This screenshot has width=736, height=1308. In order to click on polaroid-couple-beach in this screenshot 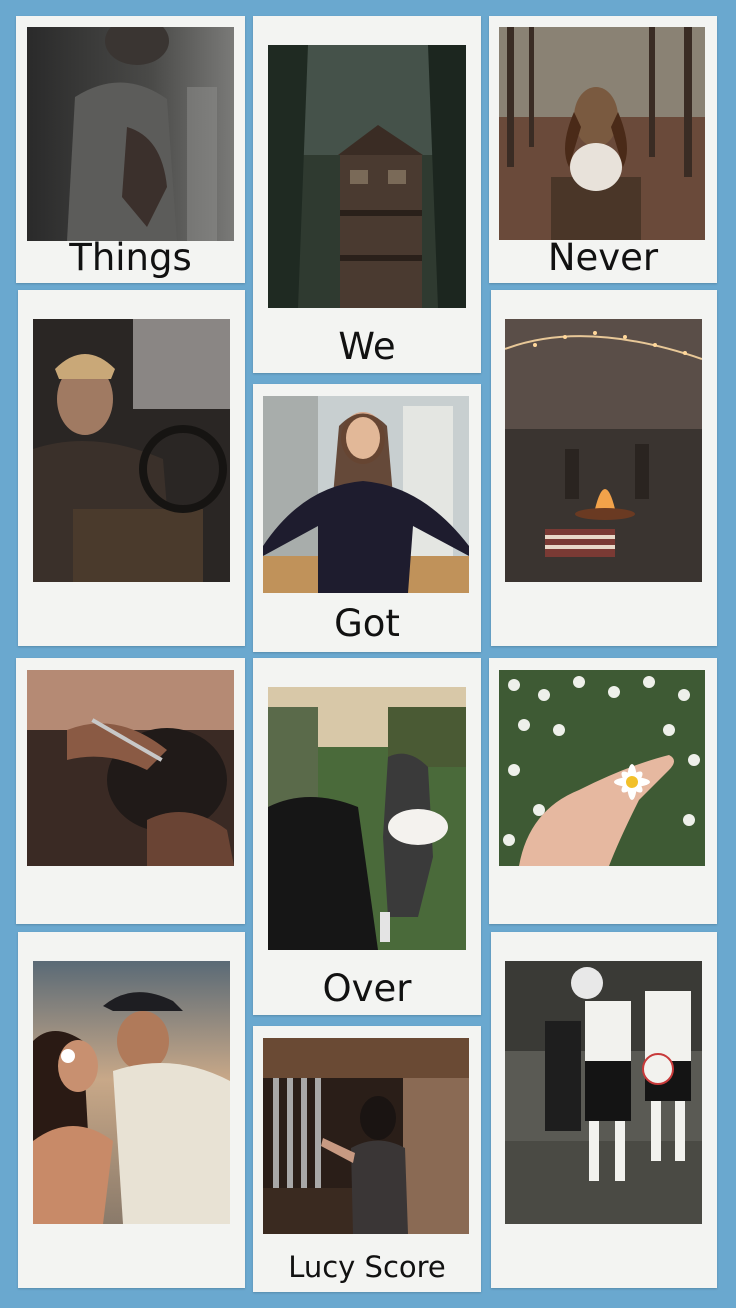, I will do `click(131, 1110)`.